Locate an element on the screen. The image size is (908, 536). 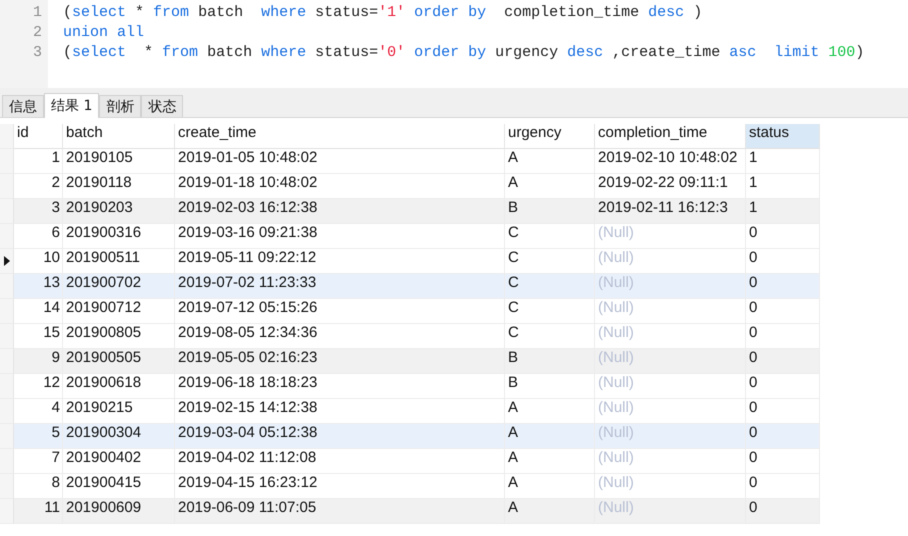
table-cell: 201900316 is located at coordinates (119, 236).